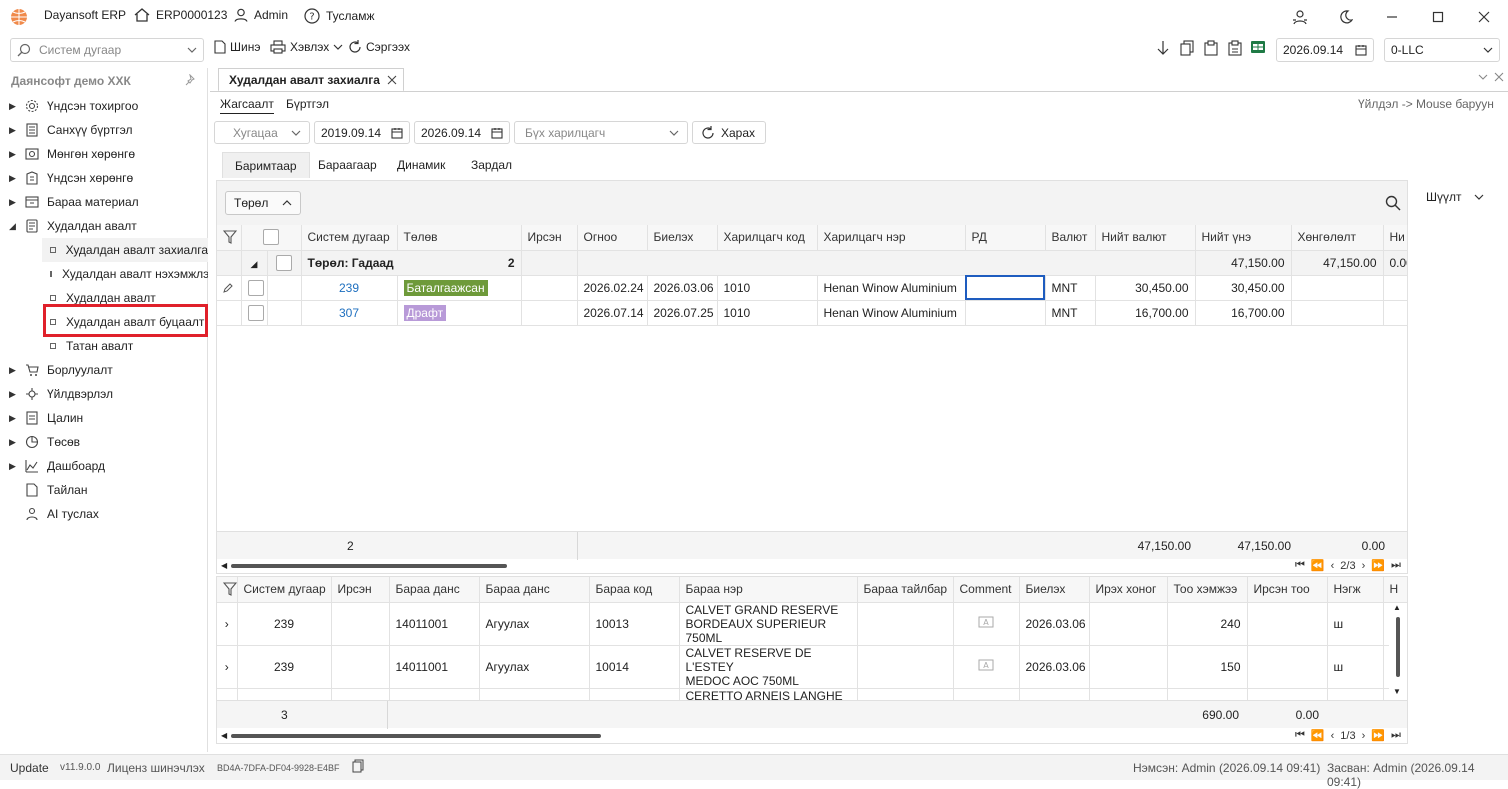 This screenshot has width=1508, height=789. I want to click on erp-code-button: ERP0000123, so click(180, 15).